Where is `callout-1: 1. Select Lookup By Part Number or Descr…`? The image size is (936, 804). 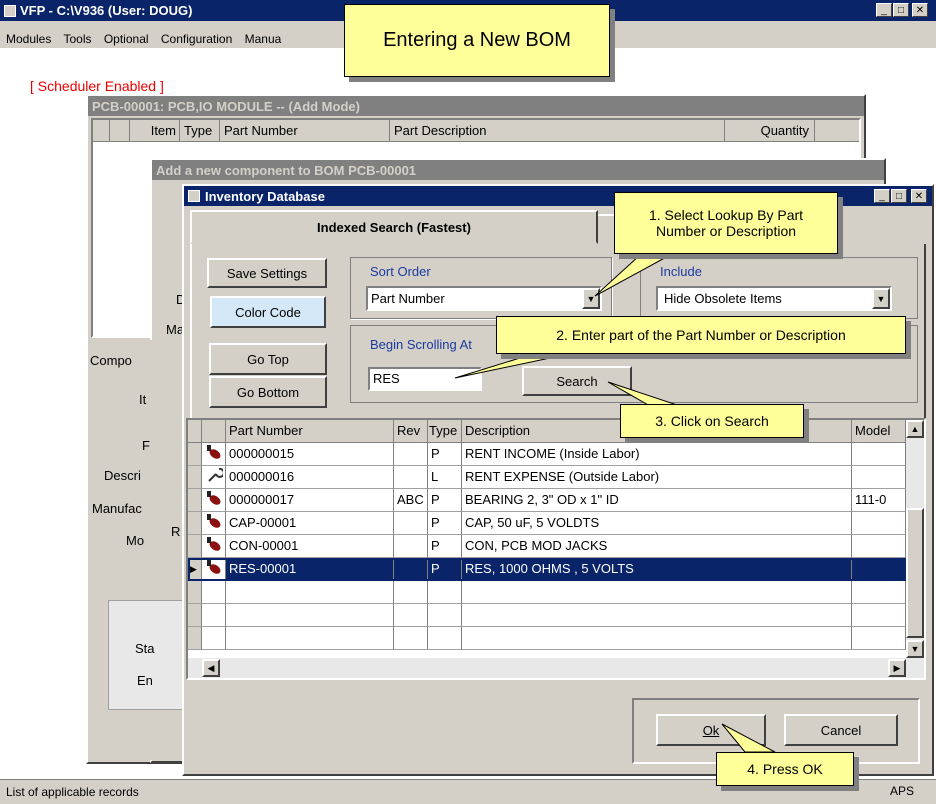 callout-1: 1. Select Lookup By Part Number or Descr… is located at coordinates (726, 223).